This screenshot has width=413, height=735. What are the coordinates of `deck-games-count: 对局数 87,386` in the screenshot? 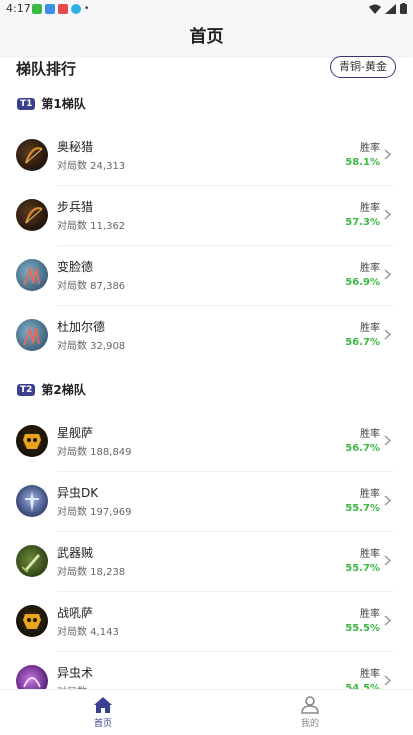 It's located at (91, 286).